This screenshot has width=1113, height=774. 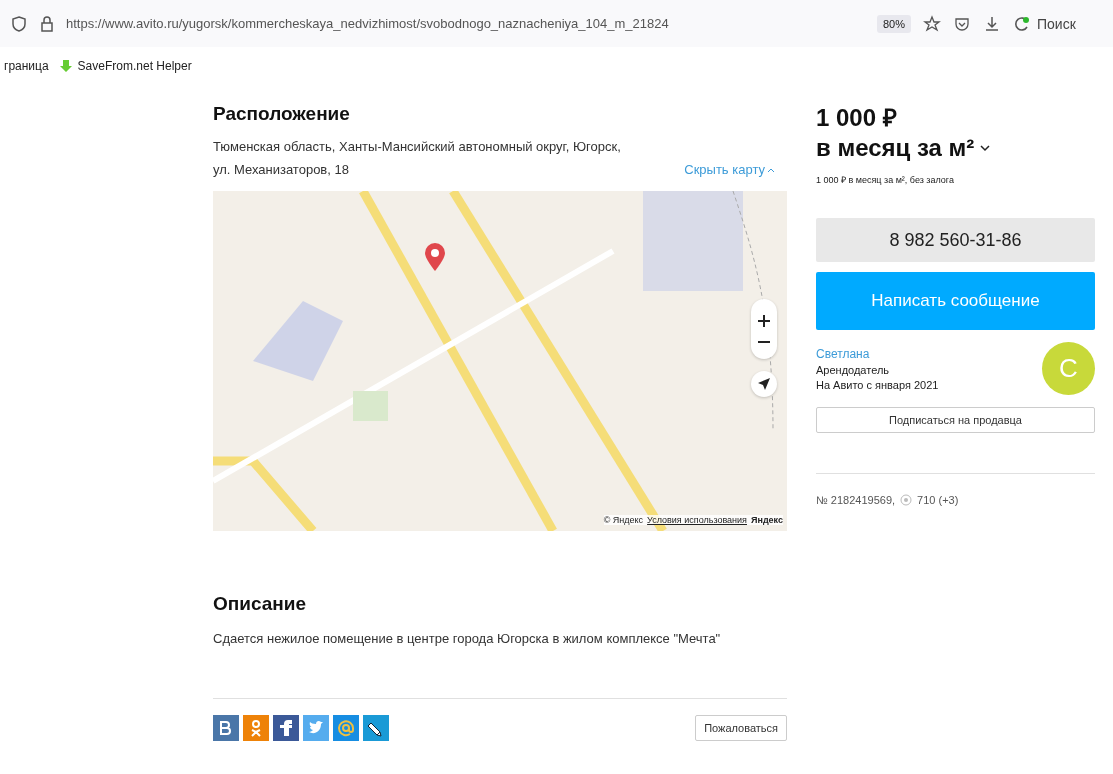 I want to click on zoom-level-indicator: 80%, so click(x=893, y=23).